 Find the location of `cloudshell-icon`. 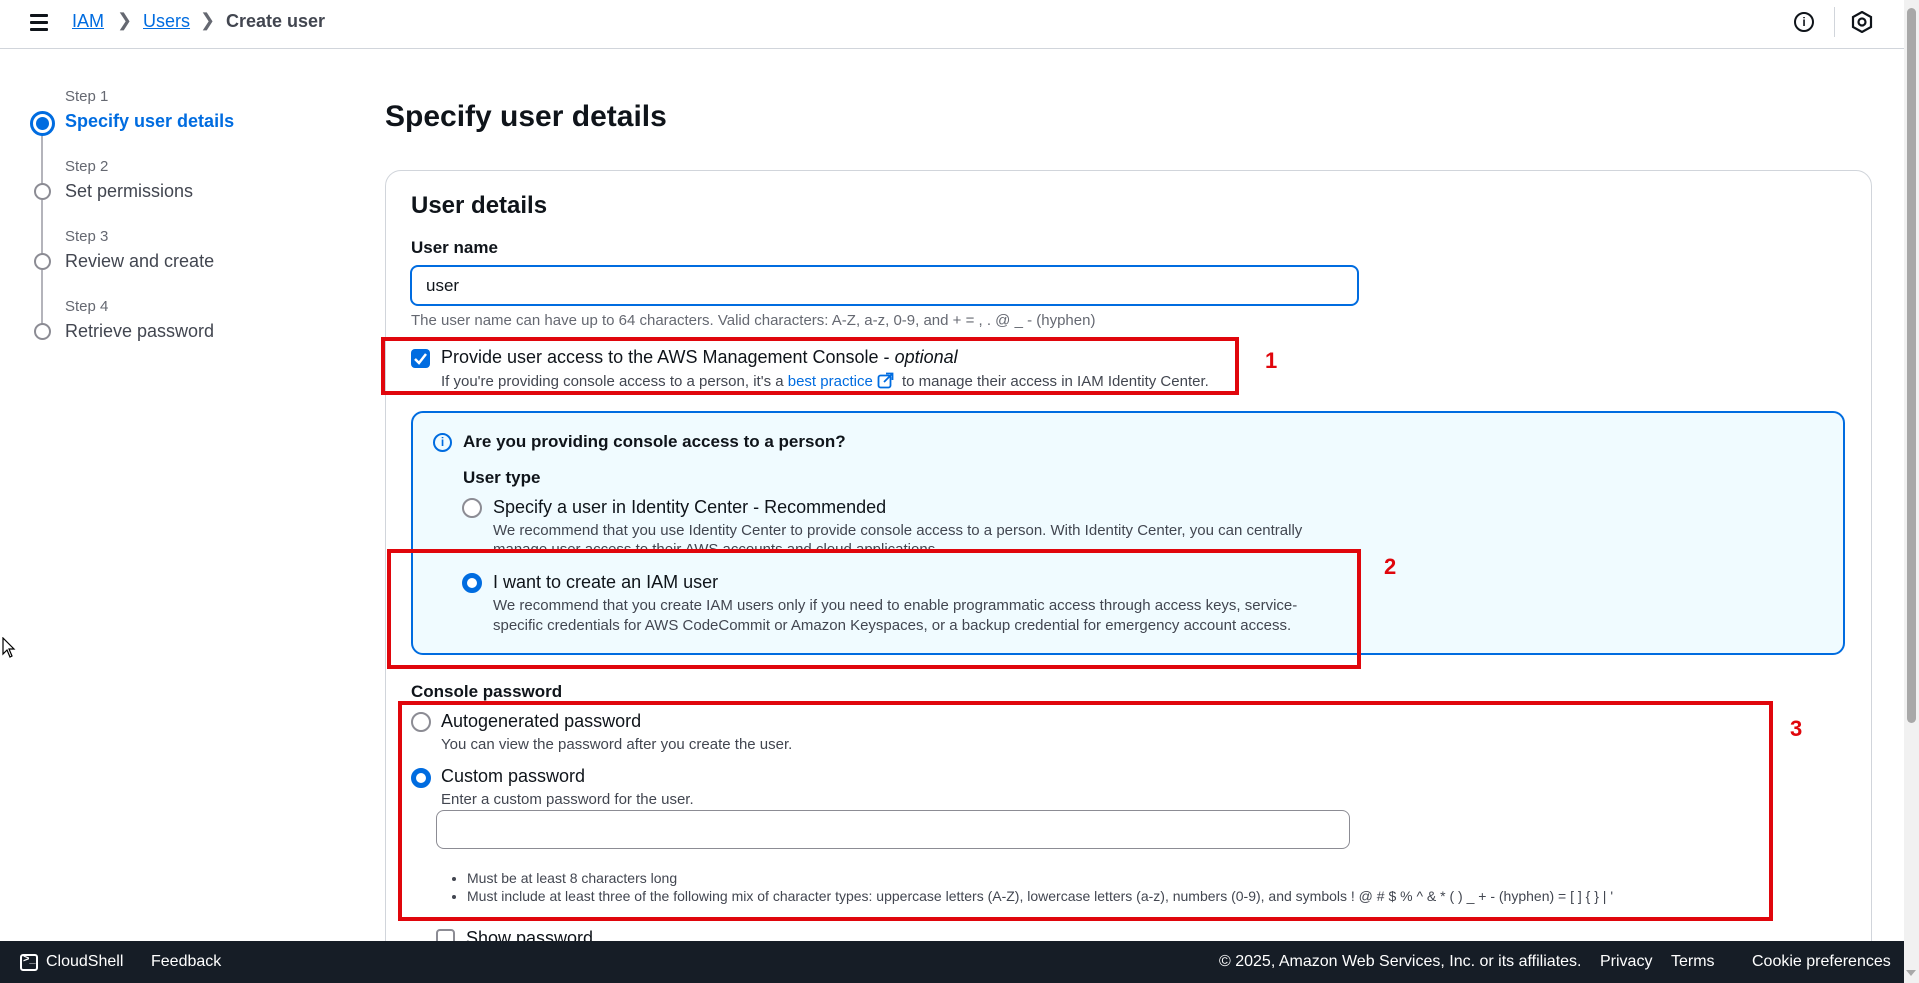

cloudshell-icon is located at coordinates (29, 962).